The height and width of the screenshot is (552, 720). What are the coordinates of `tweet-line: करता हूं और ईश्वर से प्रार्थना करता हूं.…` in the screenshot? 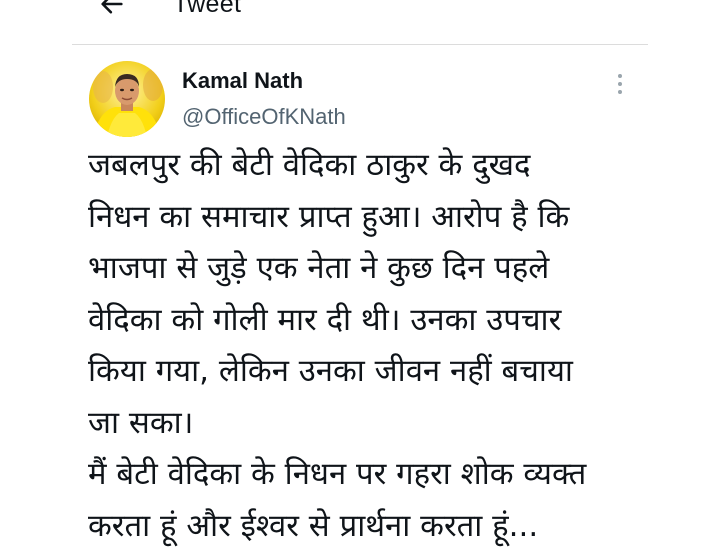 It's located at (360, 526).